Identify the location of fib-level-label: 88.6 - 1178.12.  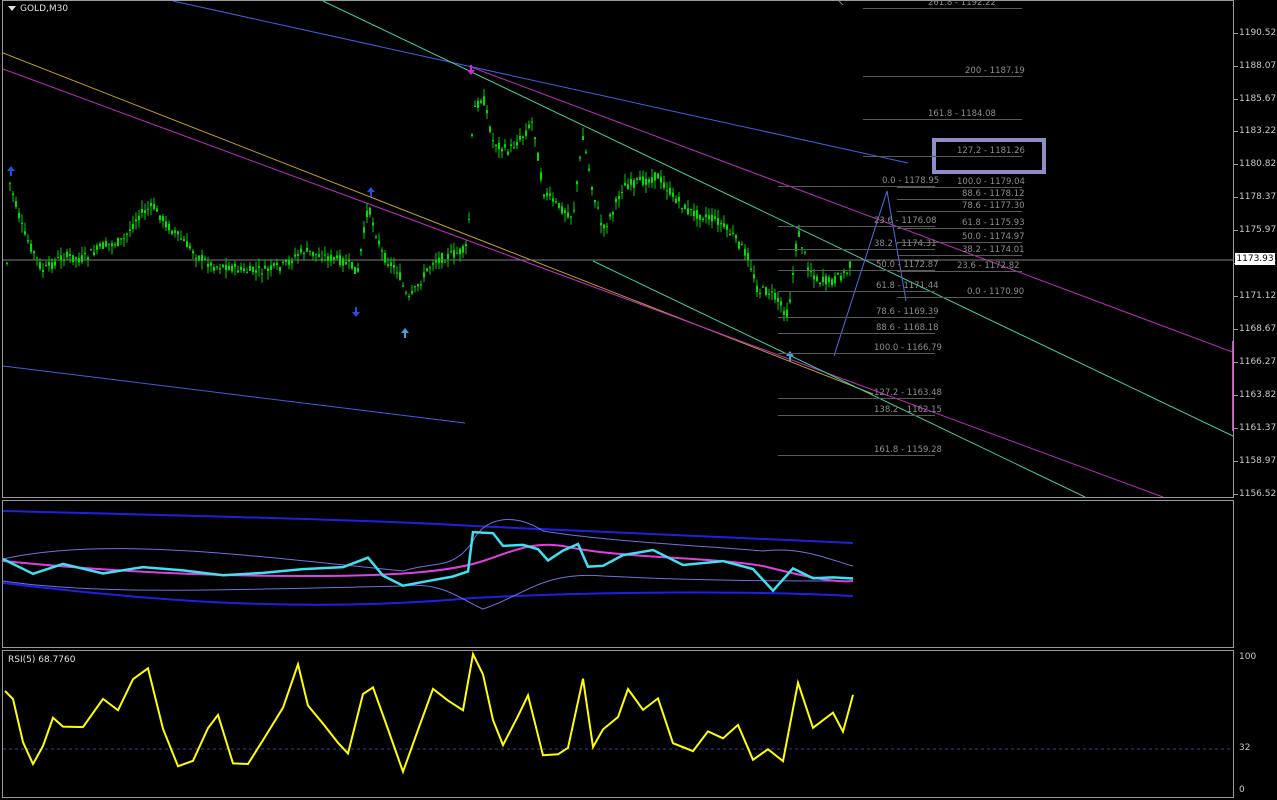
(993, 194).